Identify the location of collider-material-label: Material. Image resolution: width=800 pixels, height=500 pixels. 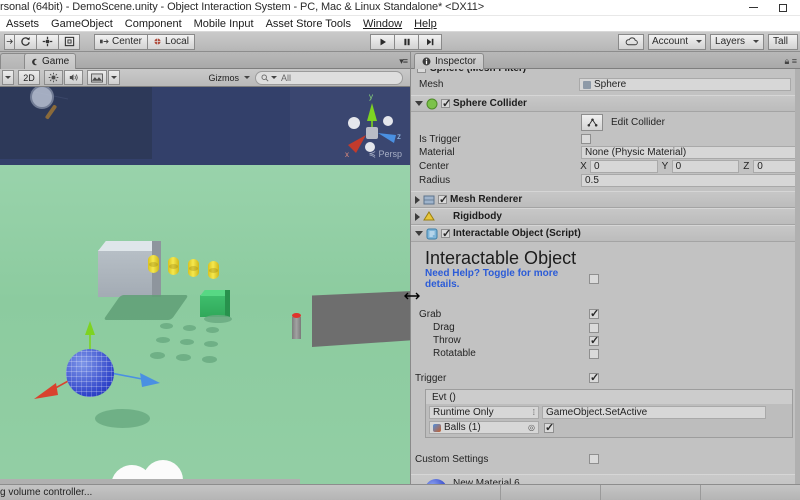
(437, 152).